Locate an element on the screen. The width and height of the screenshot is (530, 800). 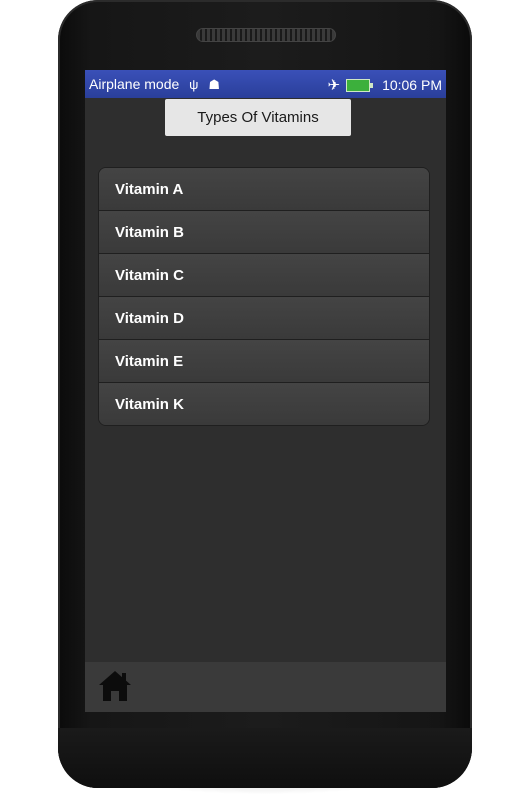
status-left: Airplane mode ψ ☗ is located at coordinates (154, 84).